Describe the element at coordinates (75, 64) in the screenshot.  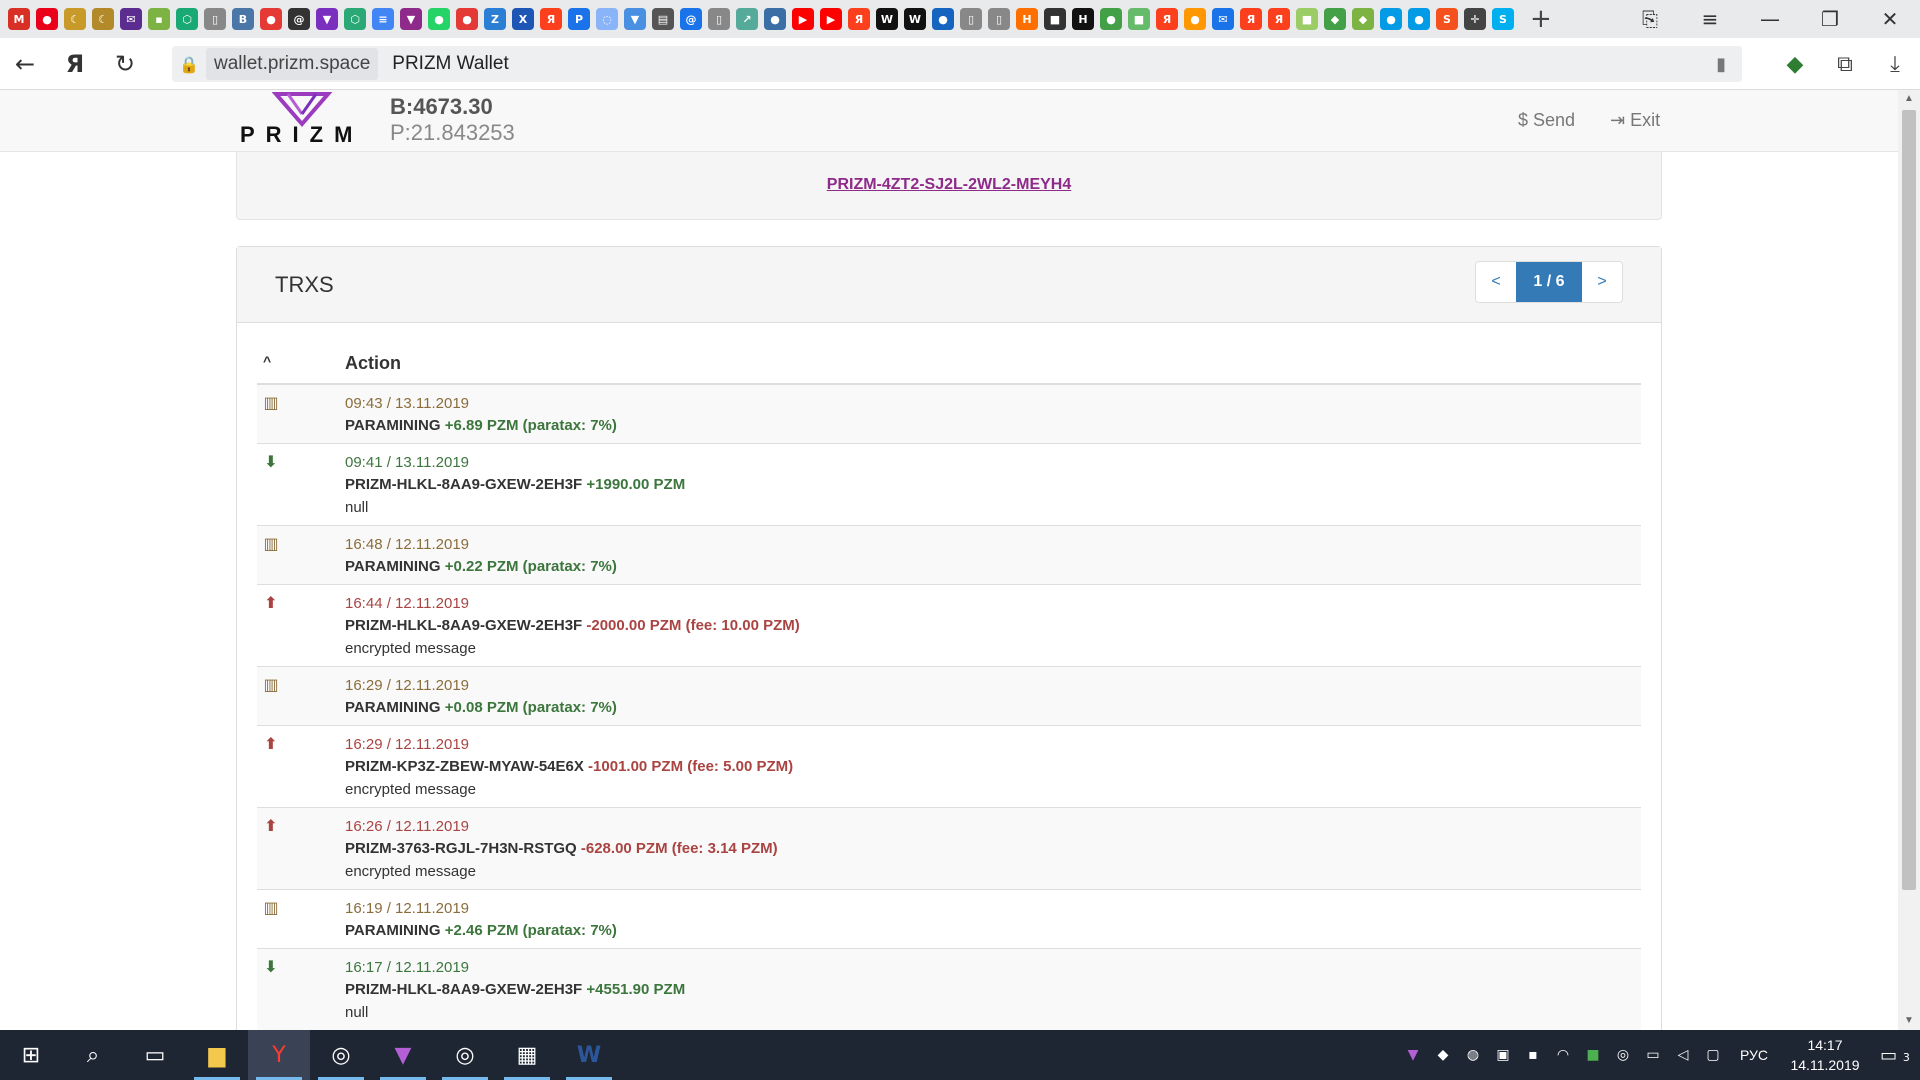
I see `yandex-home-button: Я` at that location.